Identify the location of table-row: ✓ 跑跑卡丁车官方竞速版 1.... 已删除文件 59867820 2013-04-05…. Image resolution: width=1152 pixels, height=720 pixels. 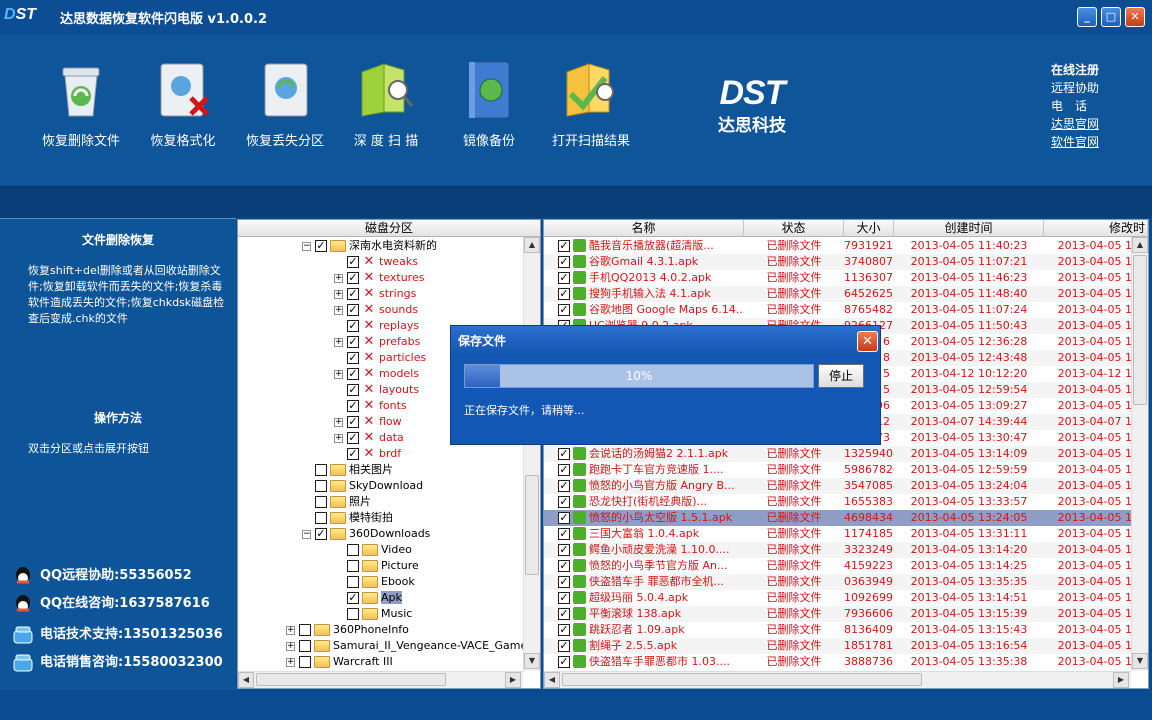
(838, 470).